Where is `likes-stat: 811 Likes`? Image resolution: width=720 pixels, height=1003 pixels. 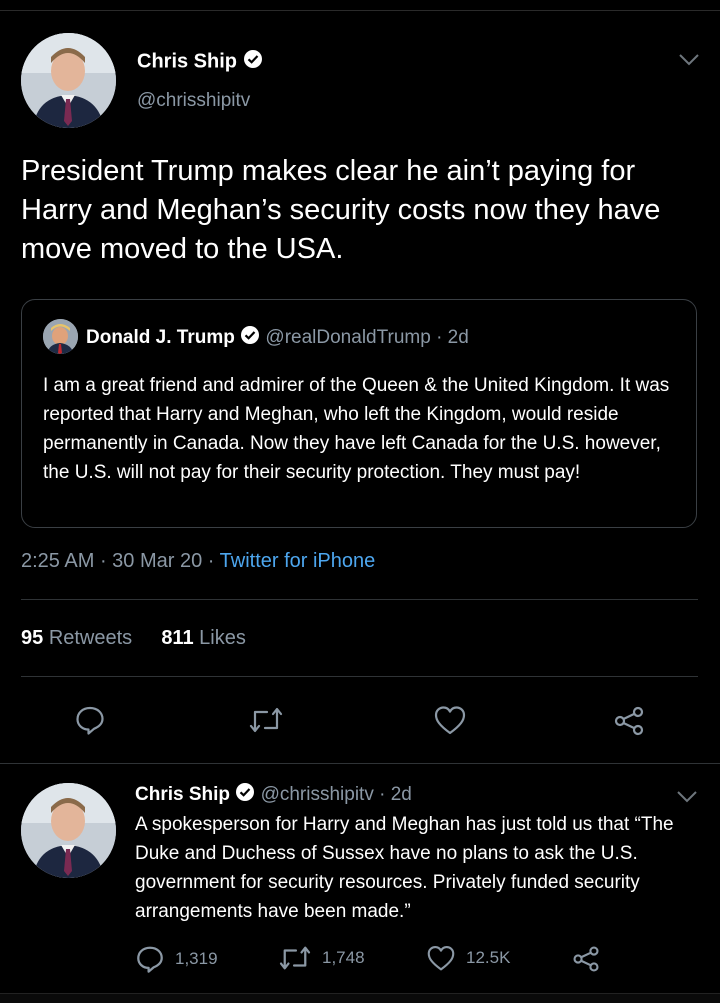 likes-stat: 811 Likes is located at coordinates (203, 638).